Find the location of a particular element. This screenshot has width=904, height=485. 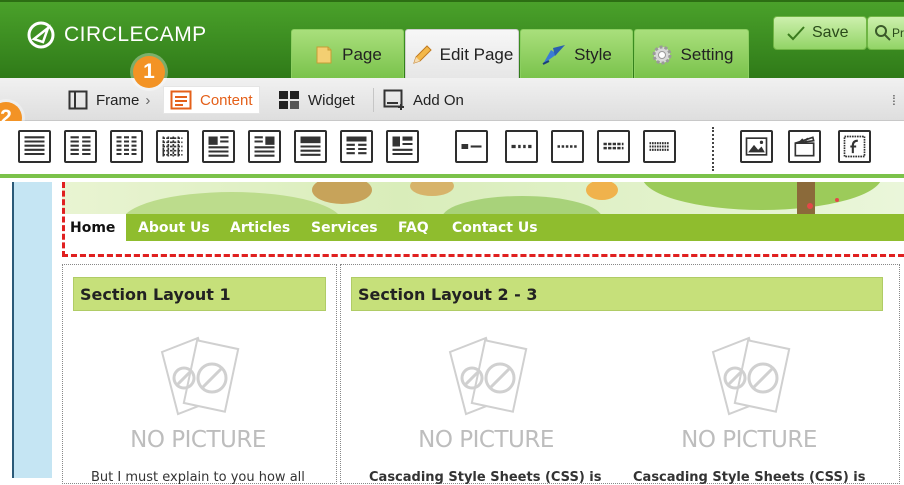

layout-3-col-icon is located at coordinates (126, 146).